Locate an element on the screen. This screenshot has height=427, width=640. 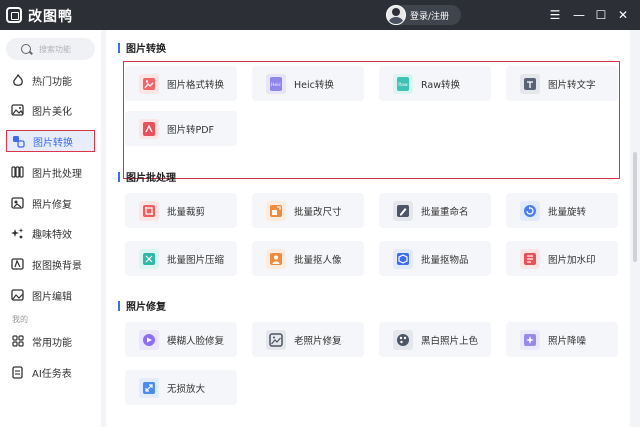
svg-text: Raw is located at coordinates (403, 85).